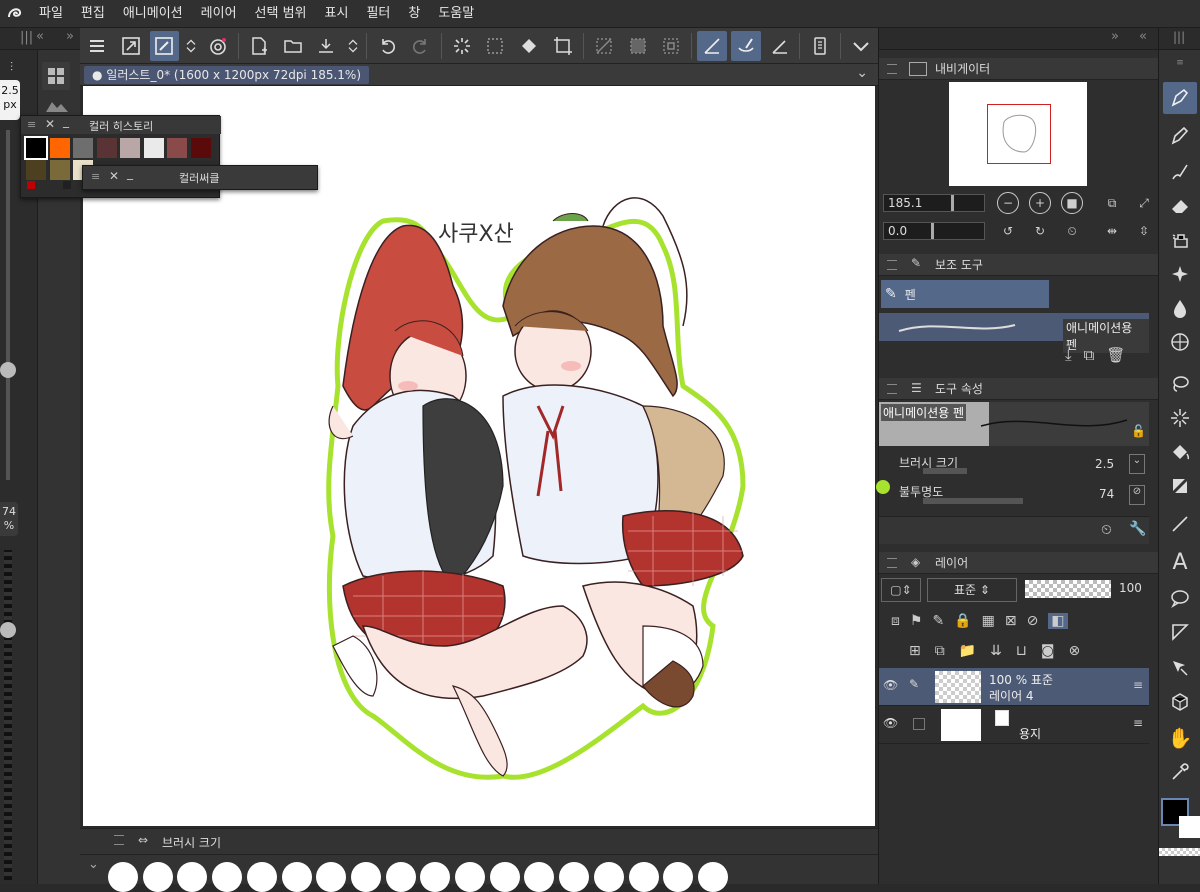  Describe the element at coordinates (1180, 274) in the screenshot. I see `sparkle-decoration-tool-icon` at that location.